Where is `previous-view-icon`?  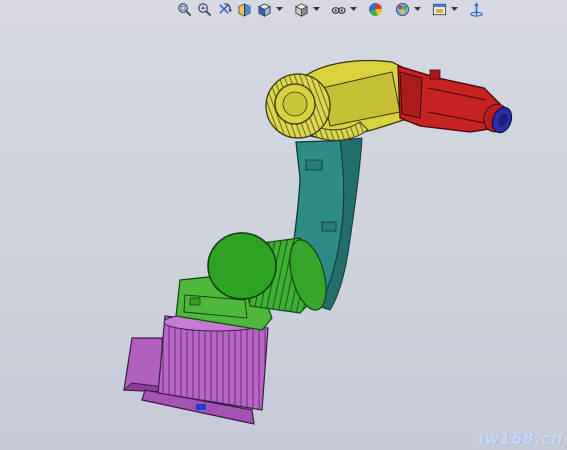
previous-view-icon is located at coordinates (225, 8).